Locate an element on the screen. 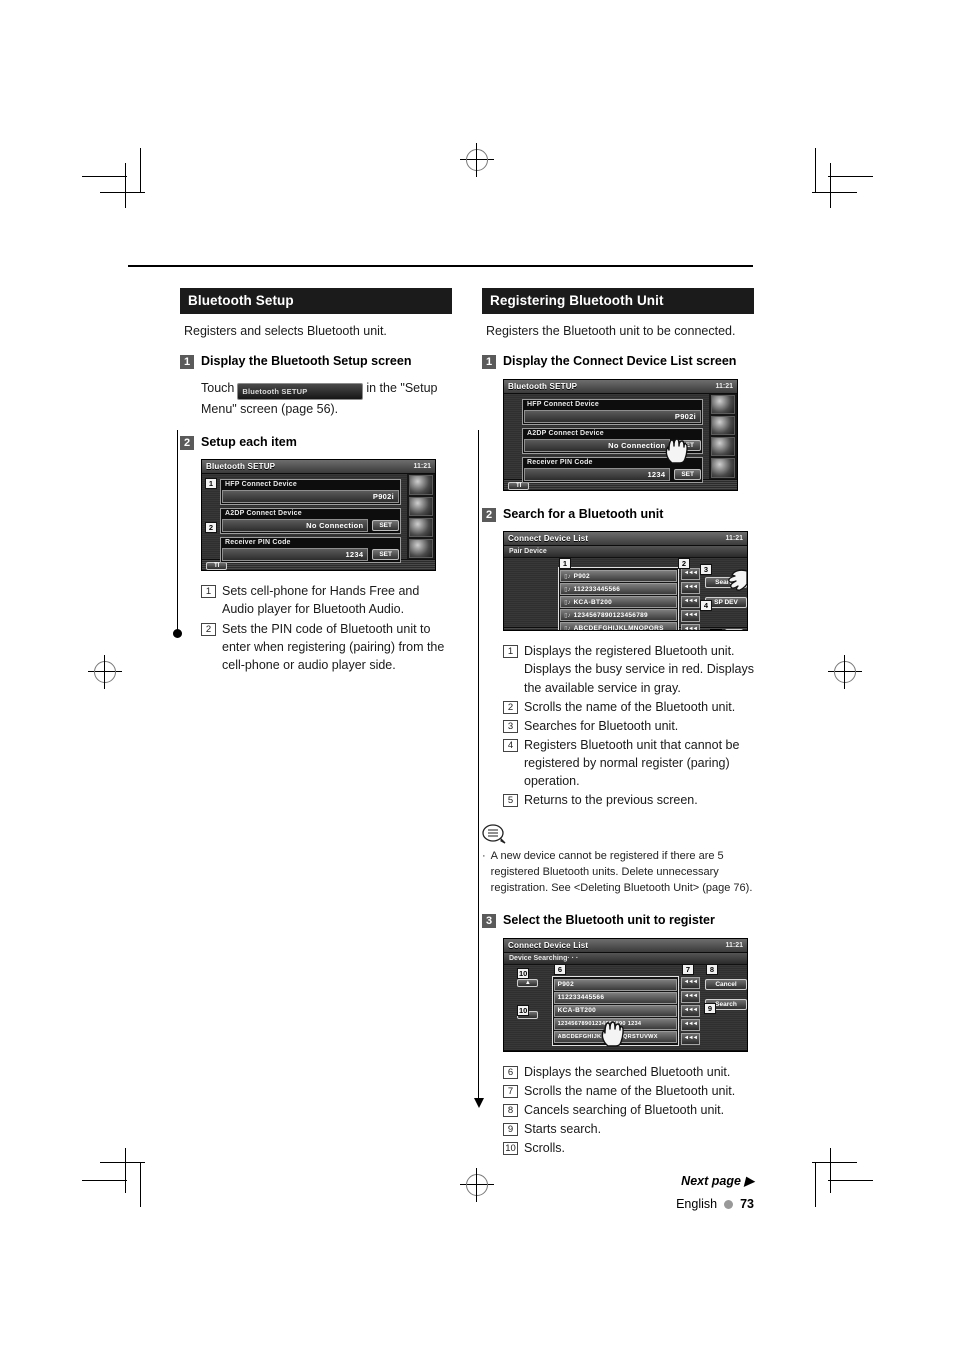 This screenshot has width=954, height=1350. reference-text: Starts search. is located at coordinates (563, 1129).